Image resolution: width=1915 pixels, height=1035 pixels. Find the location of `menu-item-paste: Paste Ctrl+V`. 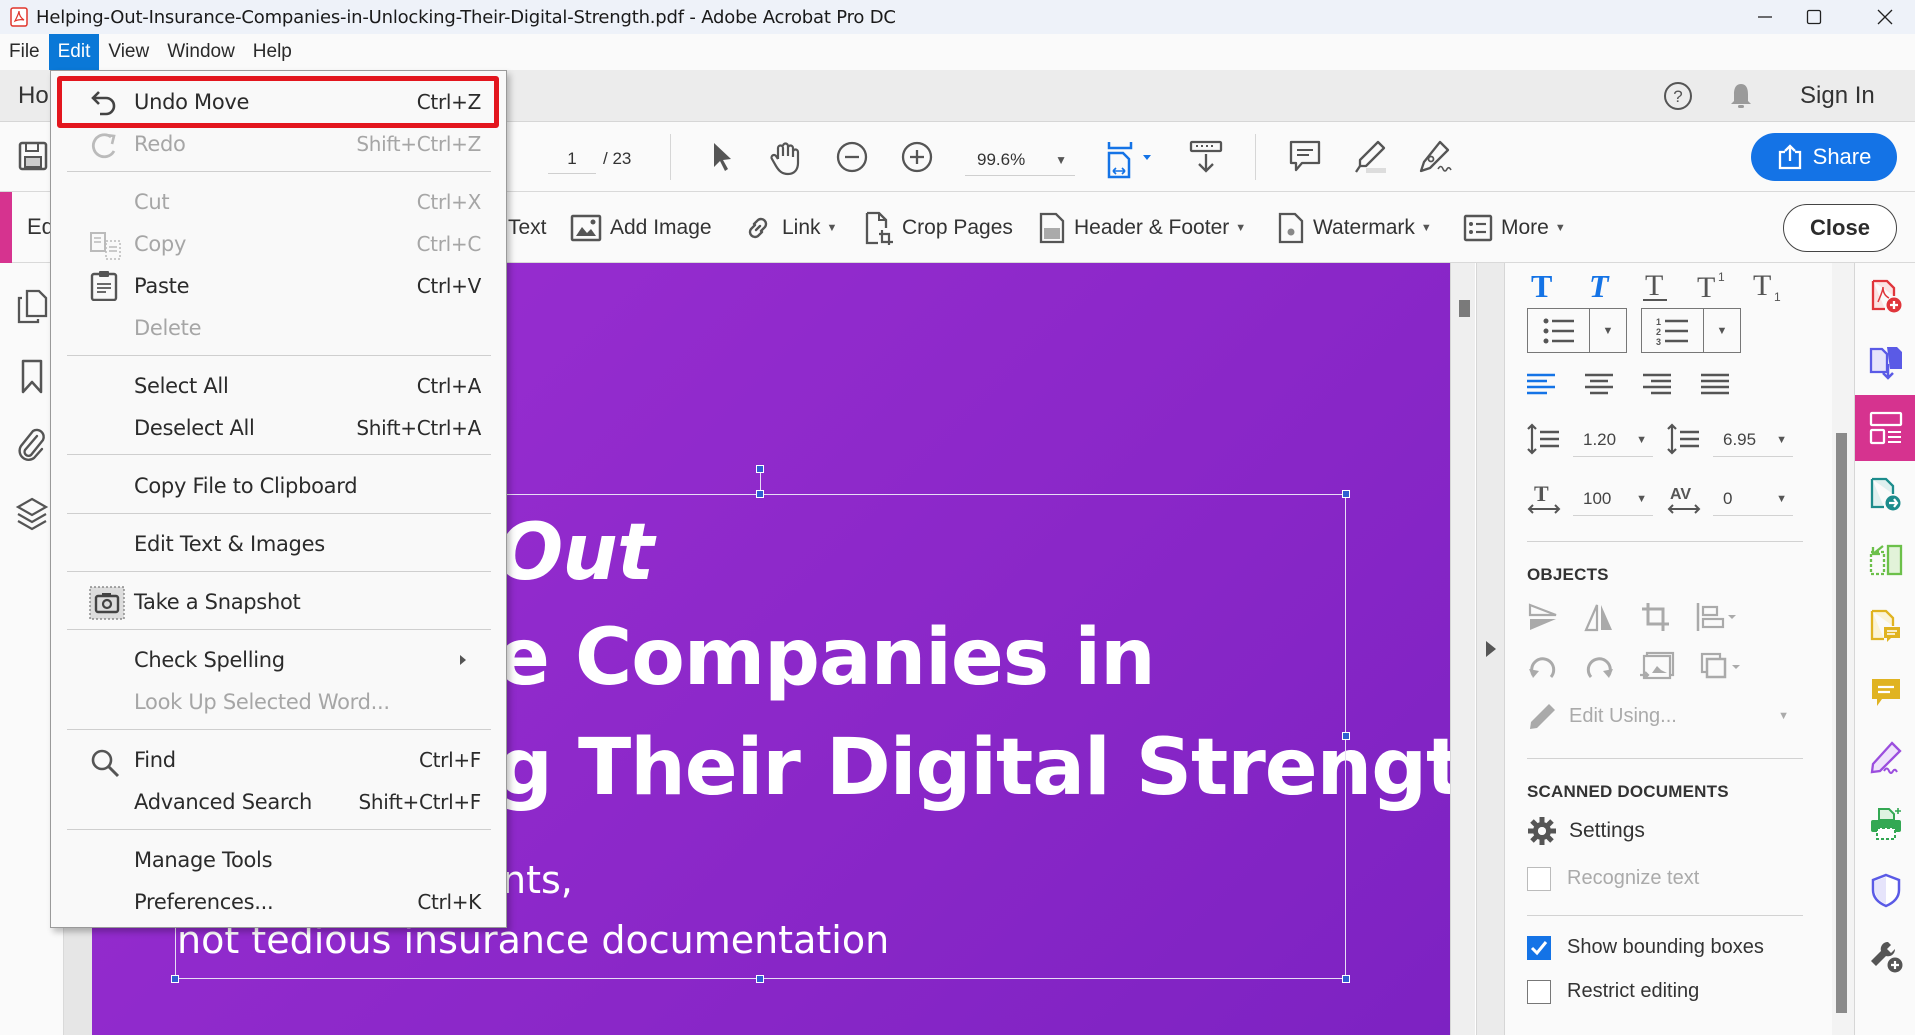

menu-item-paste: Paste Ctrl+V is located at coordinates (278, 287).